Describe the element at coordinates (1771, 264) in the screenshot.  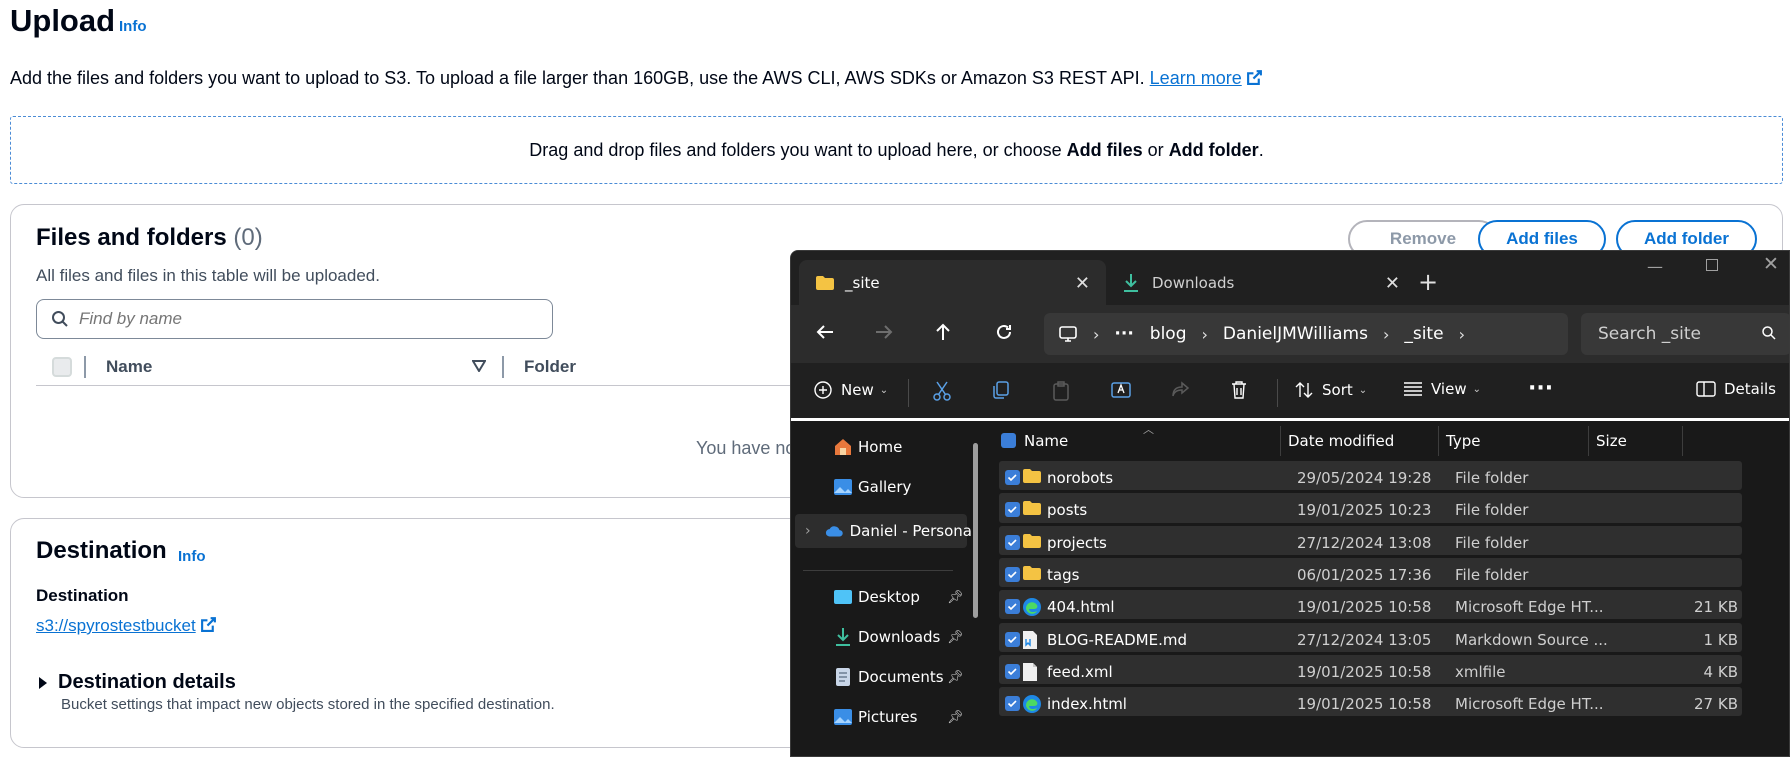
I see `close-window-icon: ✕` at that location.